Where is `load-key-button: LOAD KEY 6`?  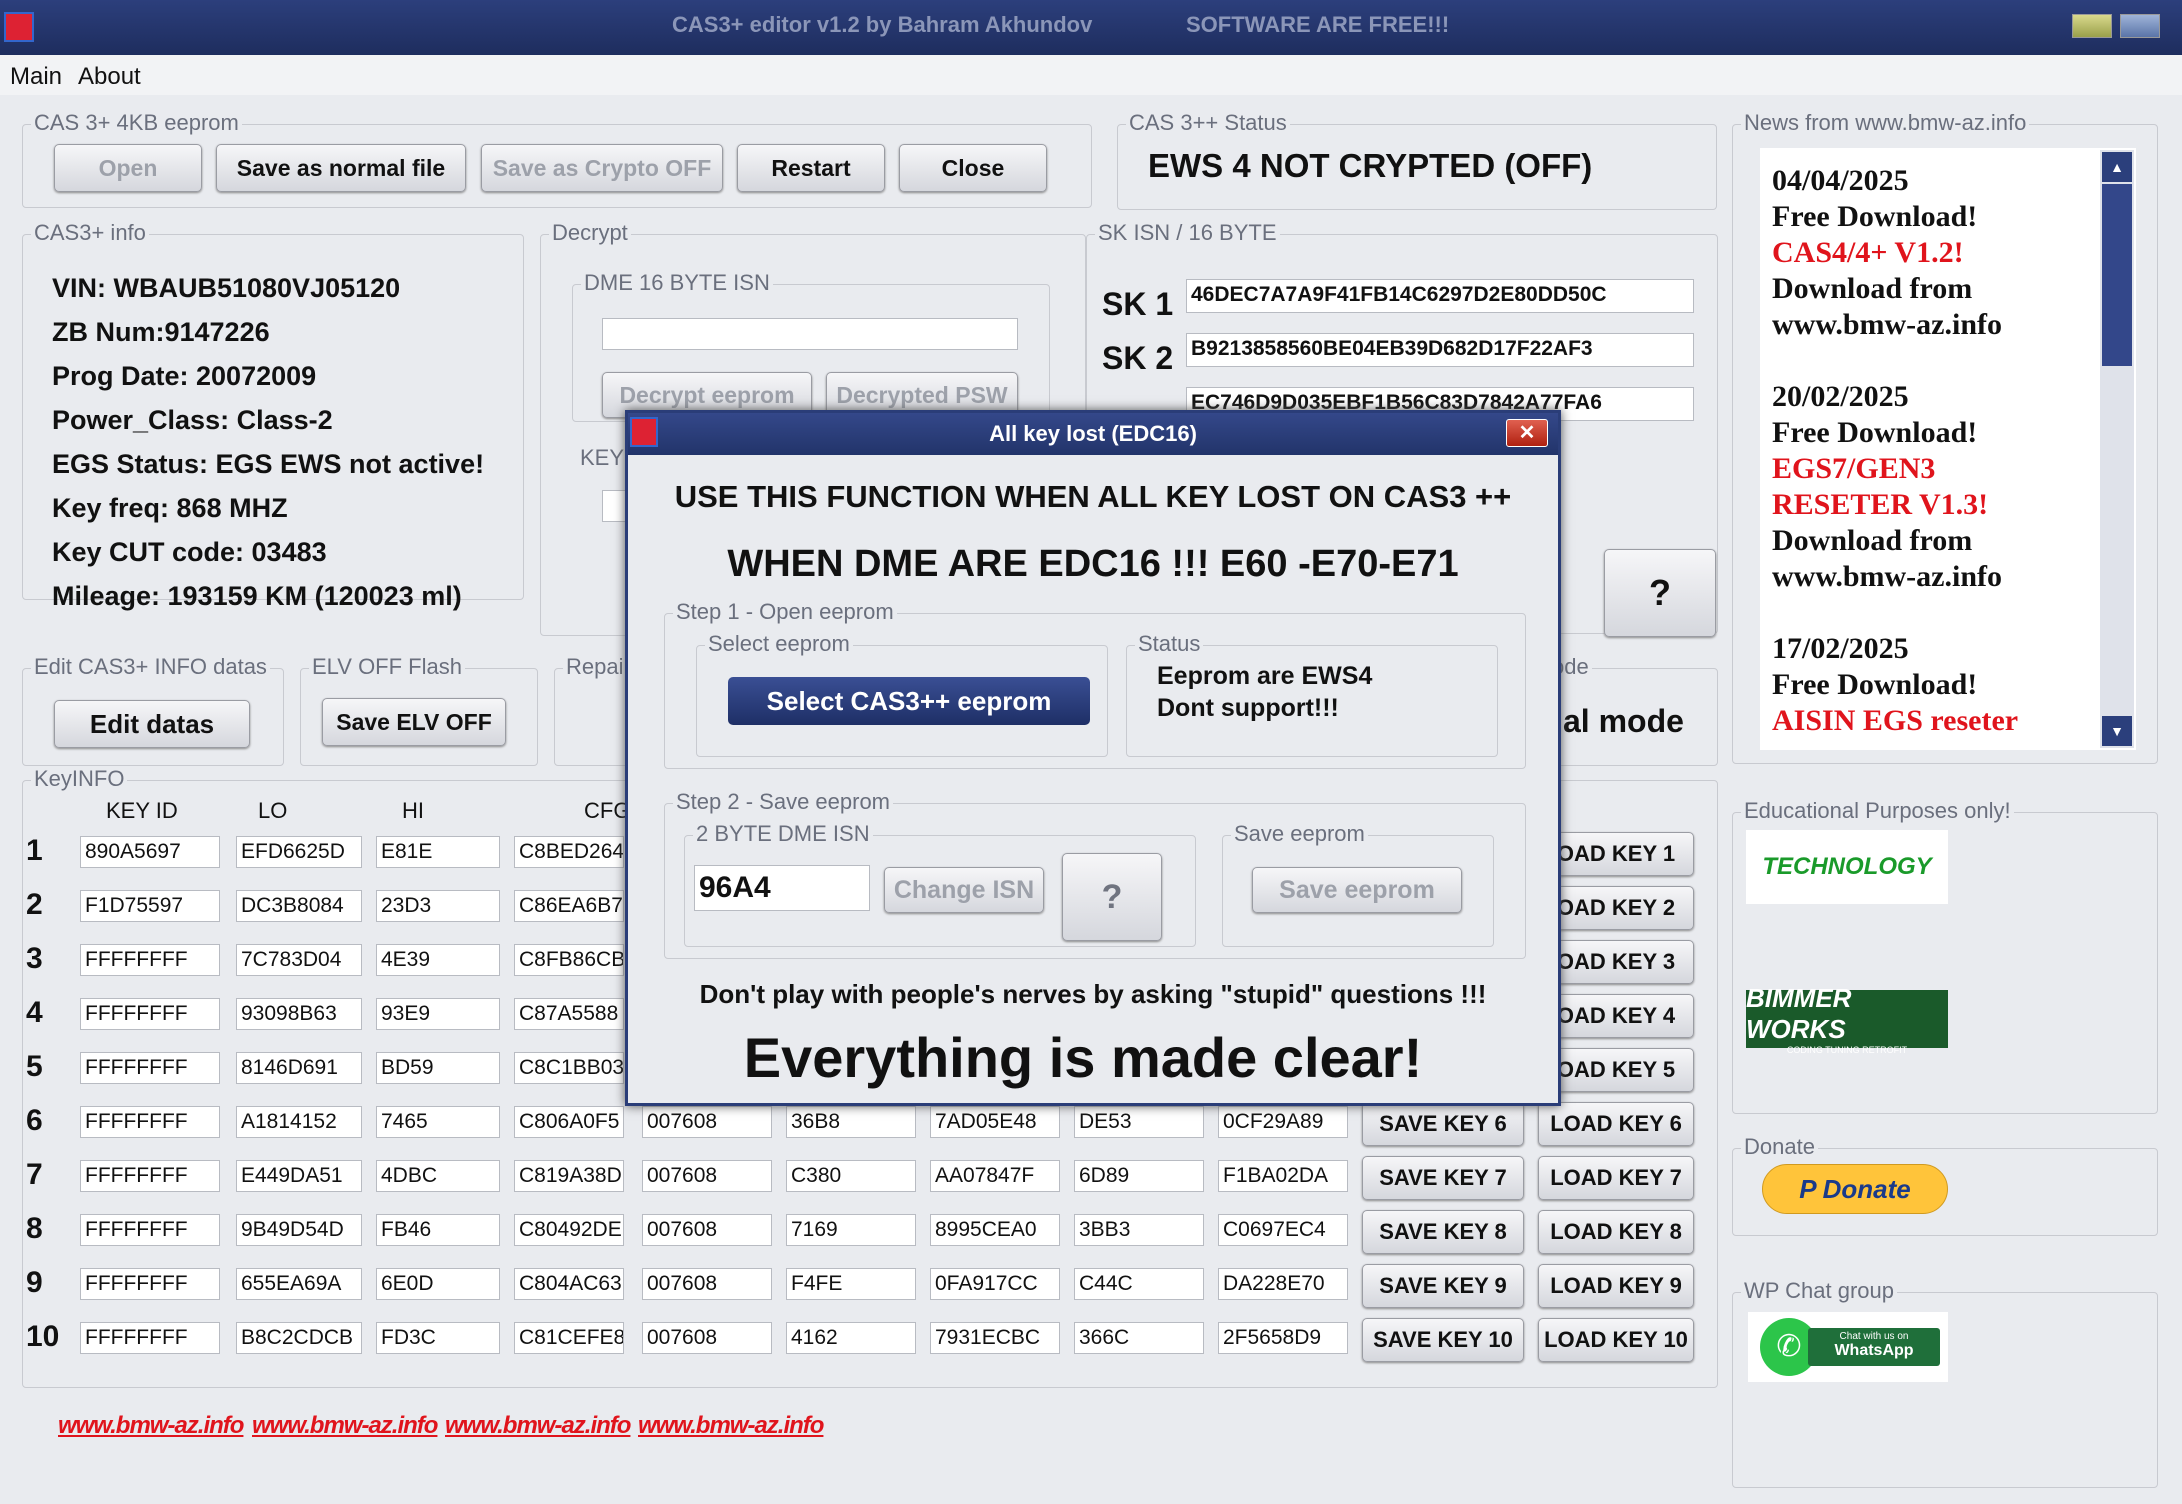 load-key-button: LOAD KEY 6 is located at coordinates (1616, 1124).